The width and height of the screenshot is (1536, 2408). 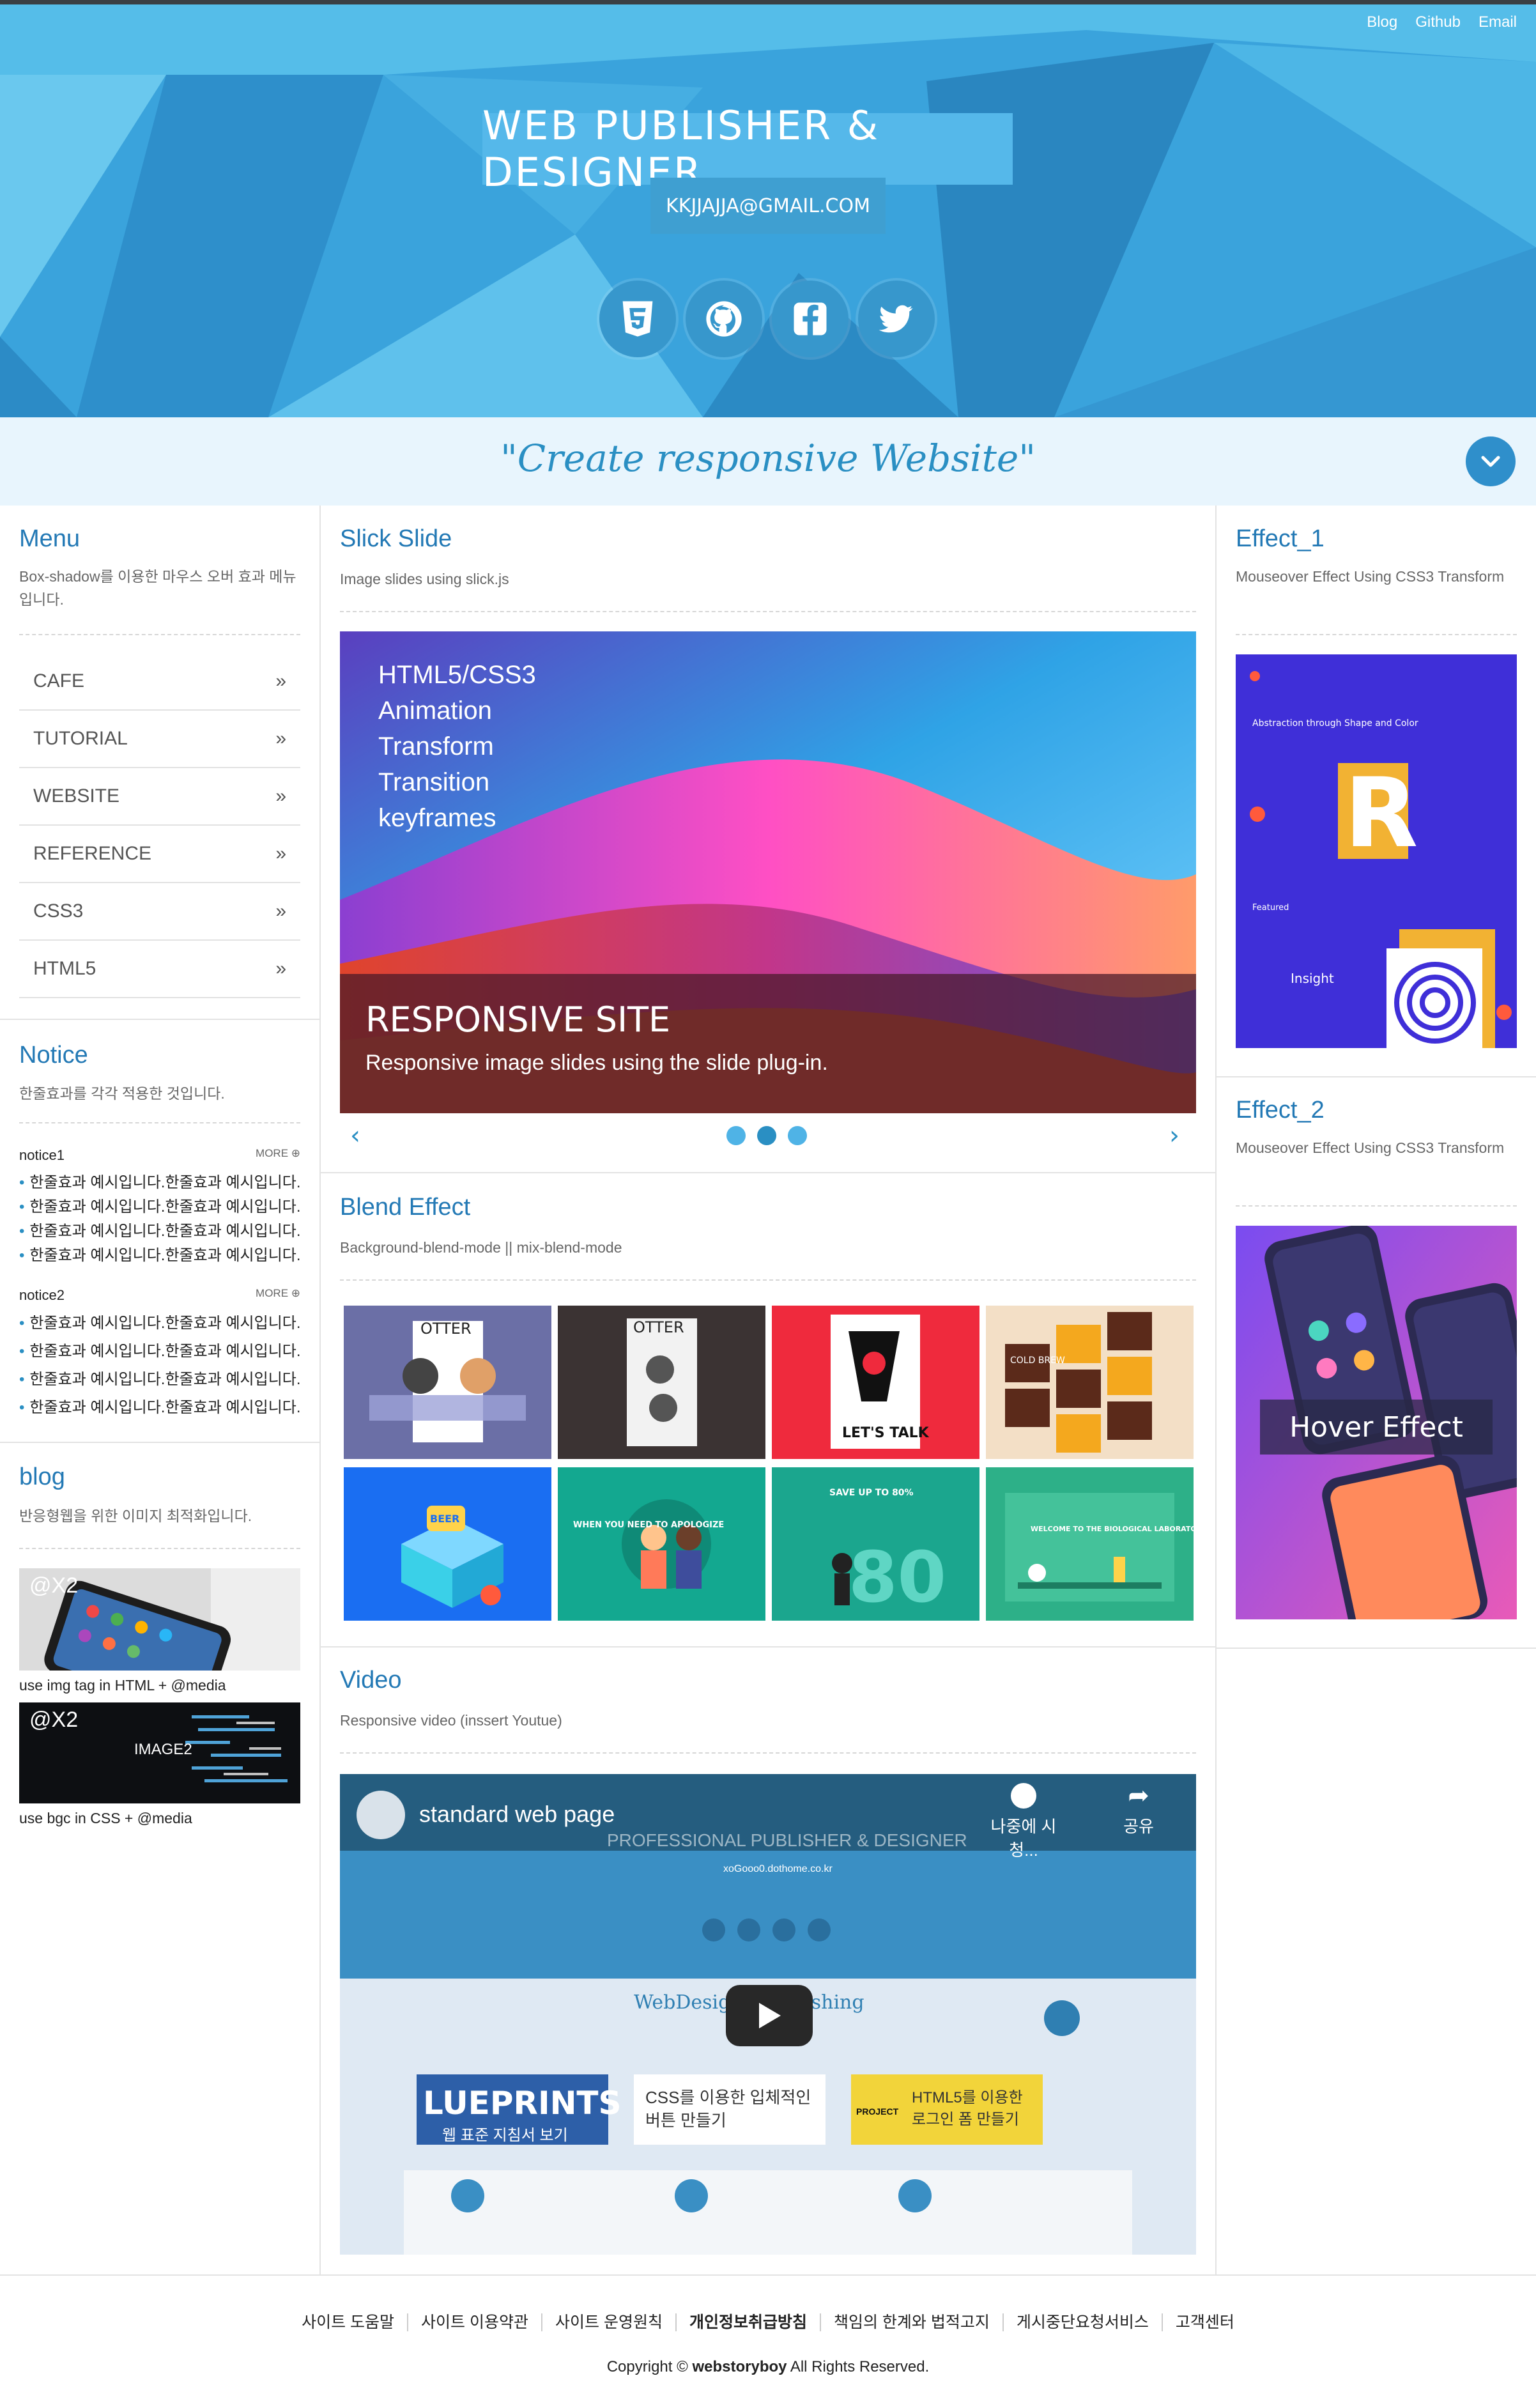 What do you see at coordinates (42, 1155) in the screenshot?
I see `notice1-name: notice1` at bounding box center [42, 1155].